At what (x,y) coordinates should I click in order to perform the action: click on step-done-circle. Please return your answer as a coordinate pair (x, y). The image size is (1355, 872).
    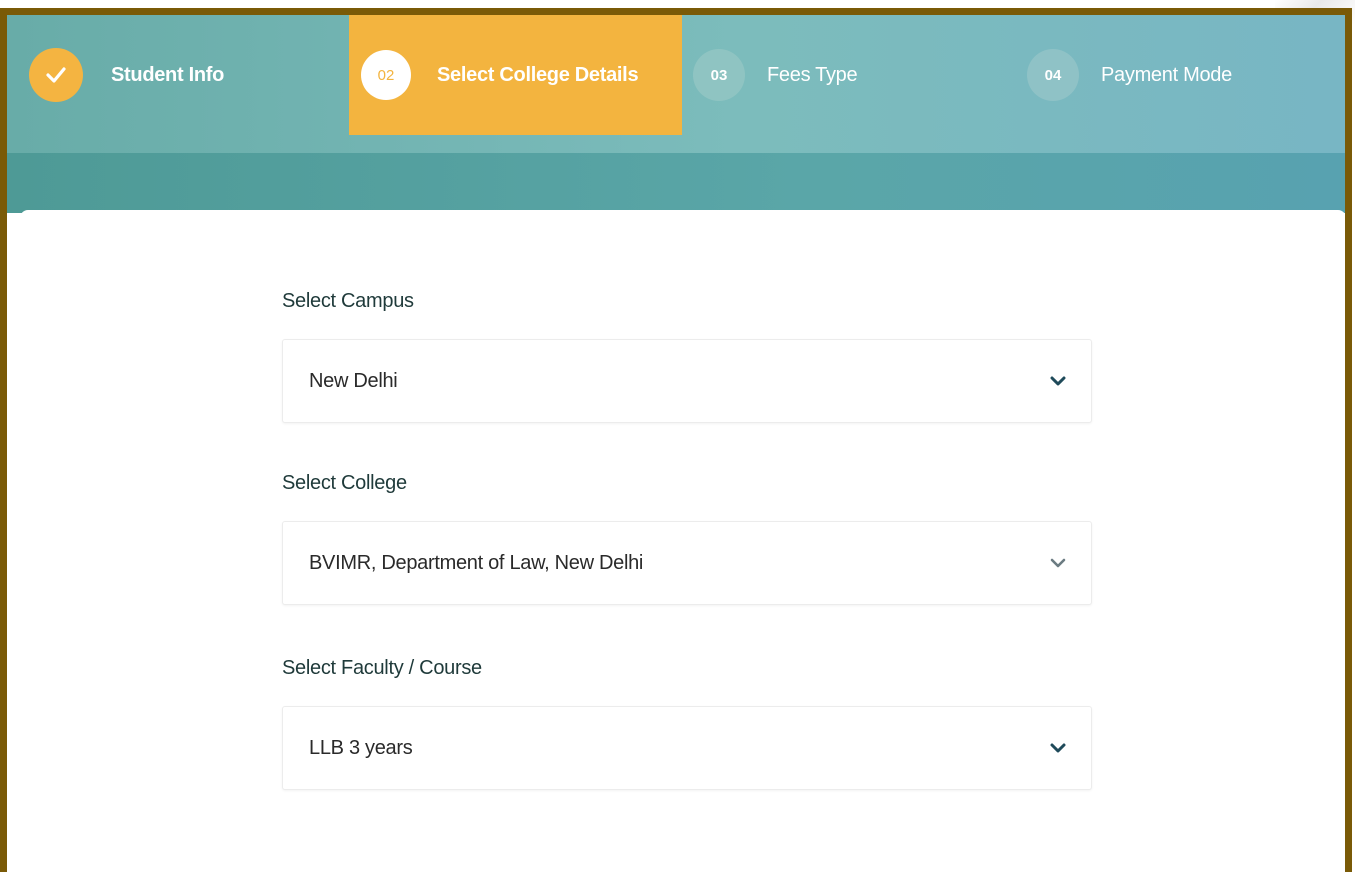
    Looking at the image, I should click on (56, 75).